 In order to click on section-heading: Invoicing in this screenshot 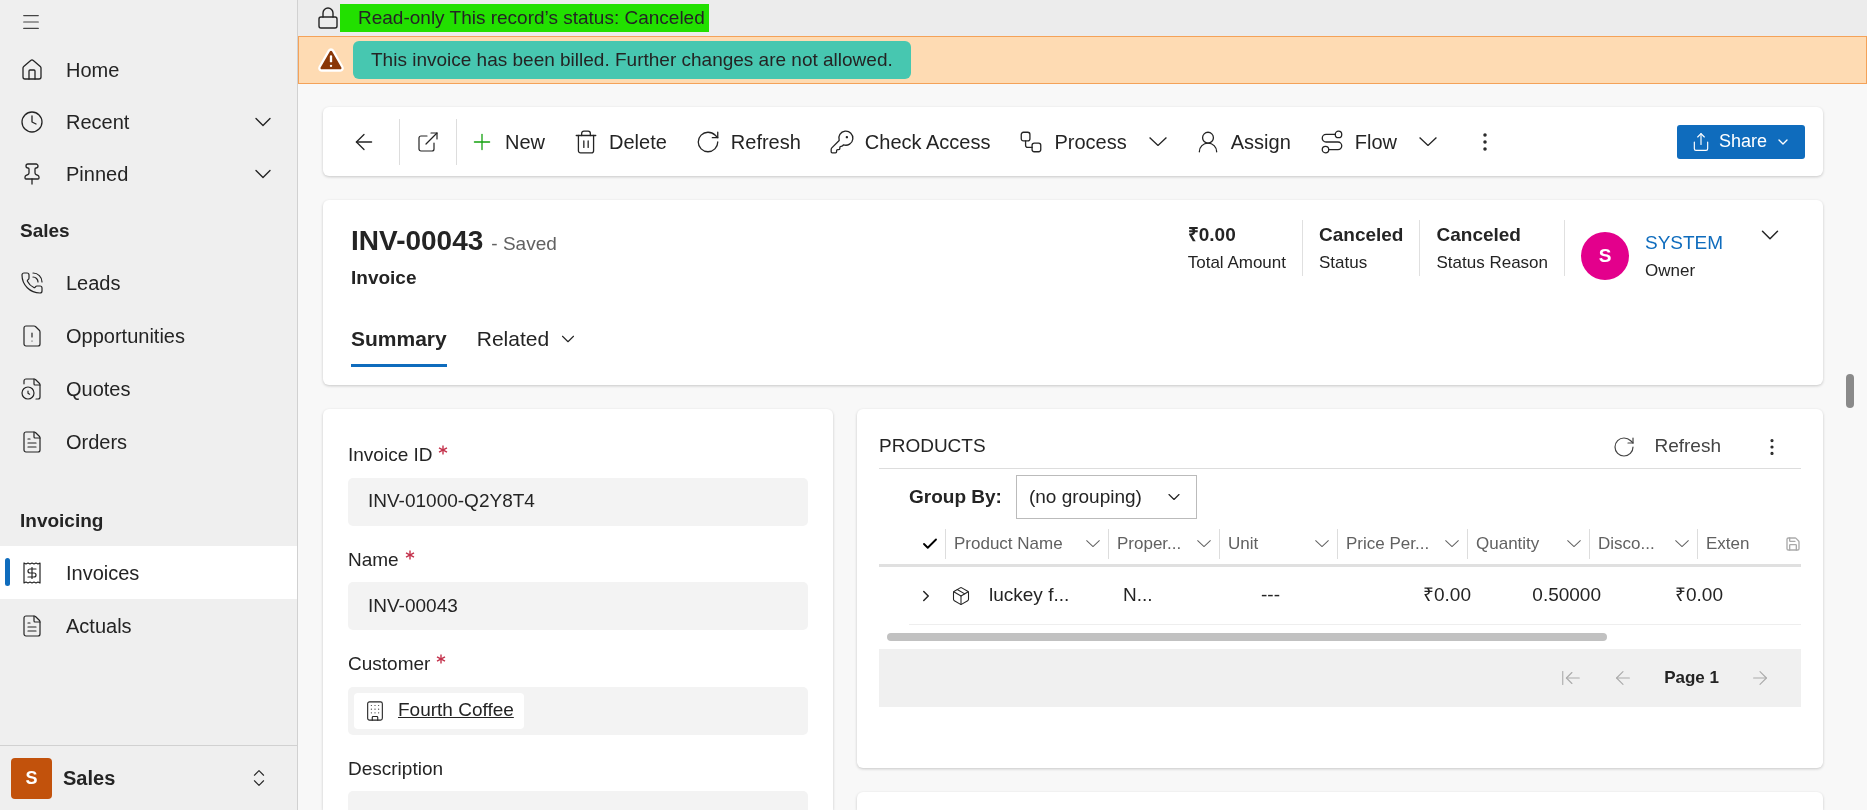, I will do `click(62, 520)`.